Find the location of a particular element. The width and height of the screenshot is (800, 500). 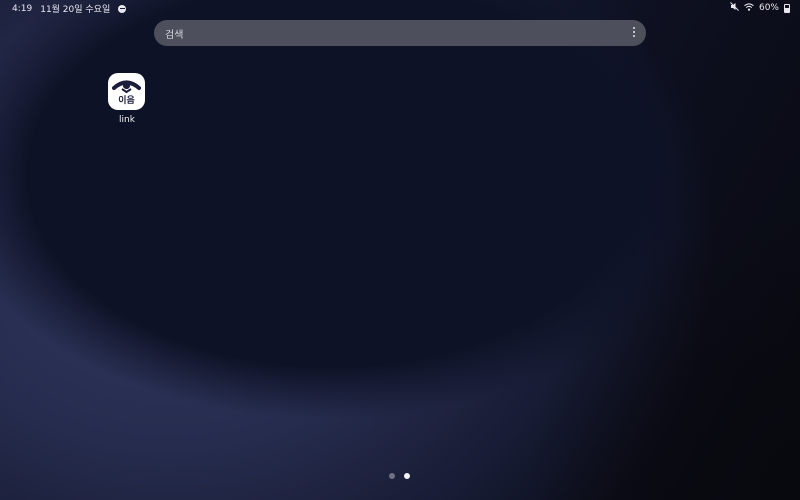

search-placeholder: 검색 is located at coordinates (174, 33).